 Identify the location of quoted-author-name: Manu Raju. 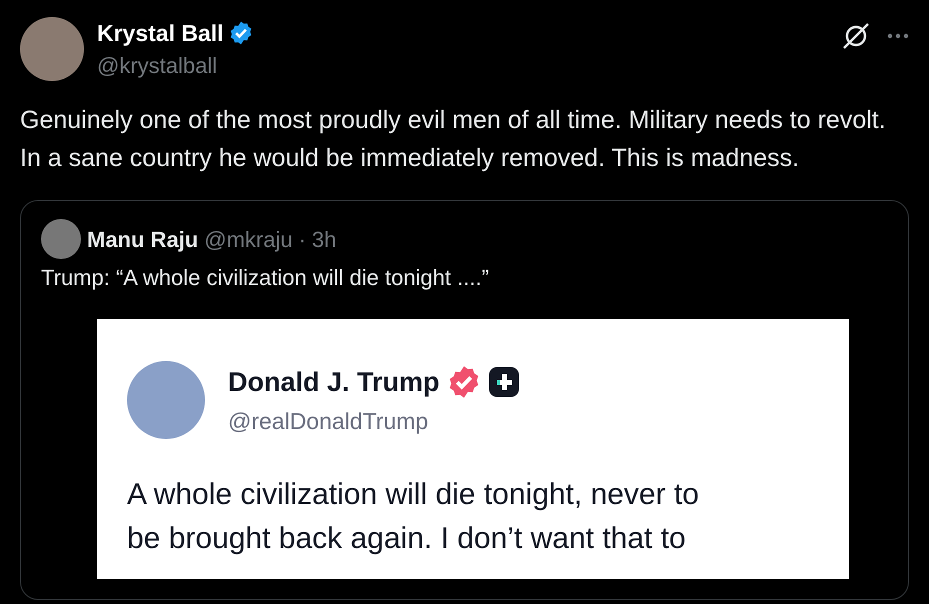
(142, 240).